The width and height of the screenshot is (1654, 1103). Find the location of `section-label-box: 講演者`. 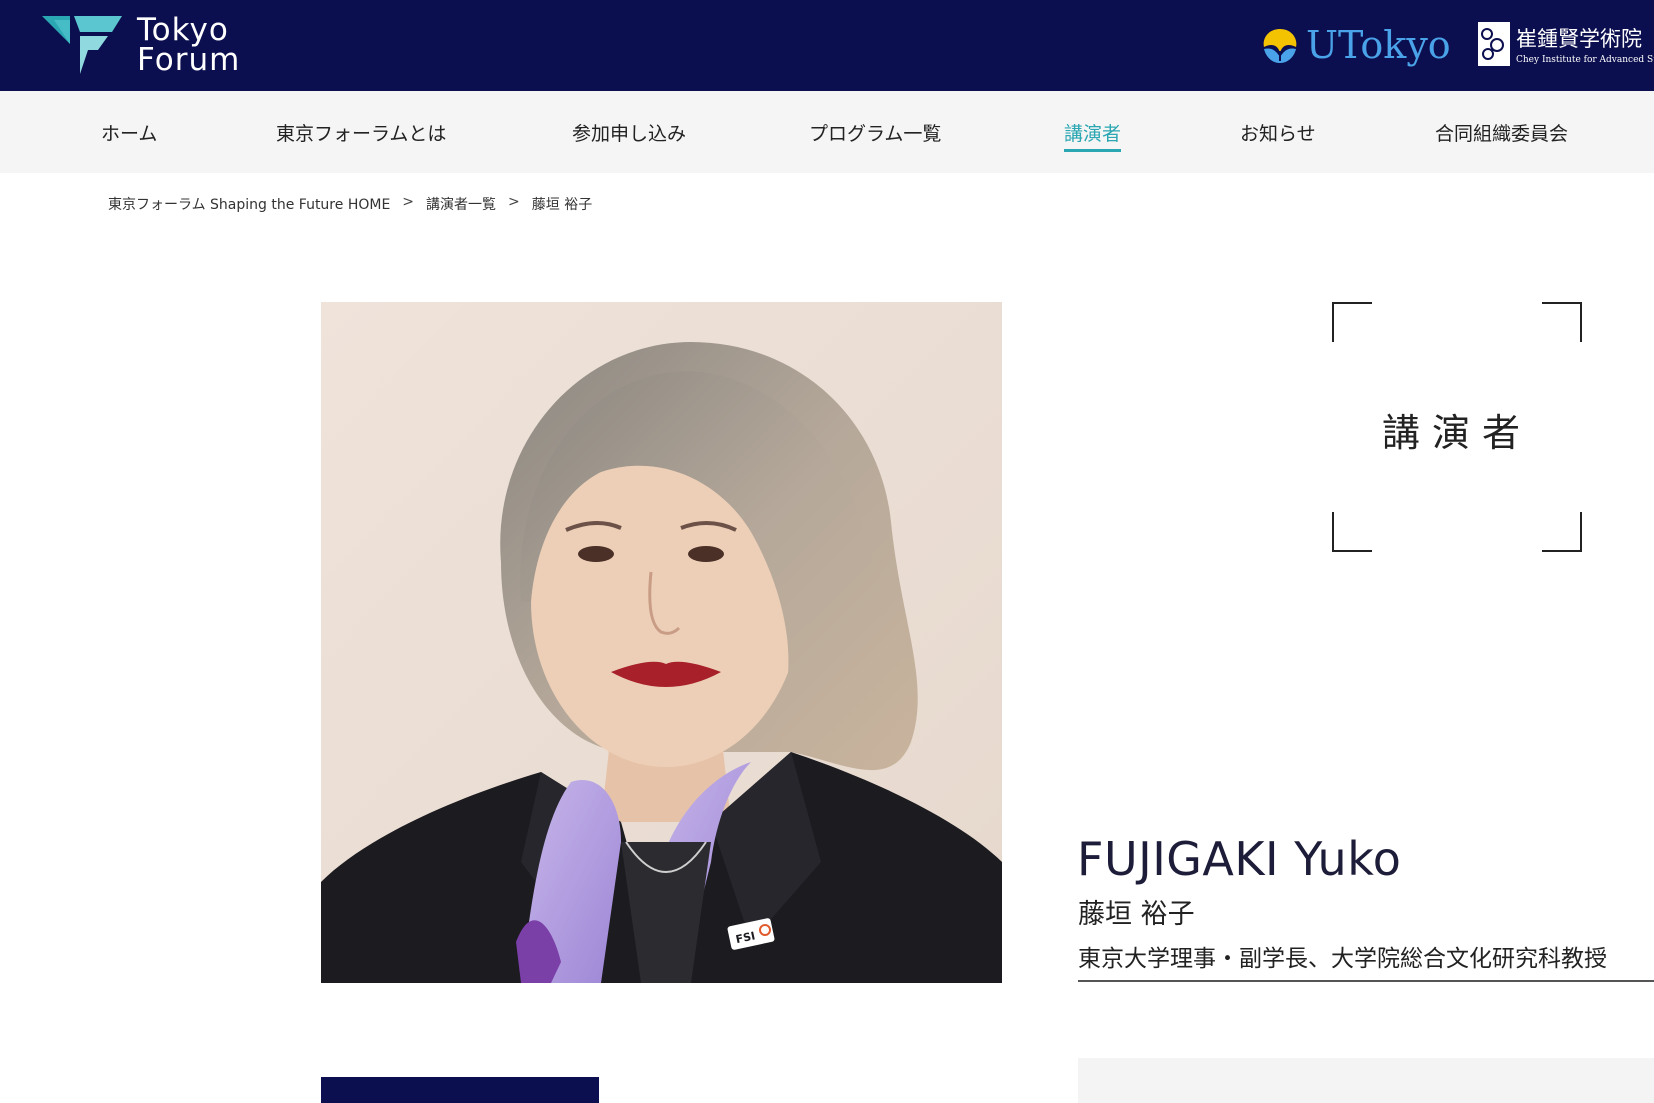

section-label-box: 講演者 is located at coordinates (1457, 427).